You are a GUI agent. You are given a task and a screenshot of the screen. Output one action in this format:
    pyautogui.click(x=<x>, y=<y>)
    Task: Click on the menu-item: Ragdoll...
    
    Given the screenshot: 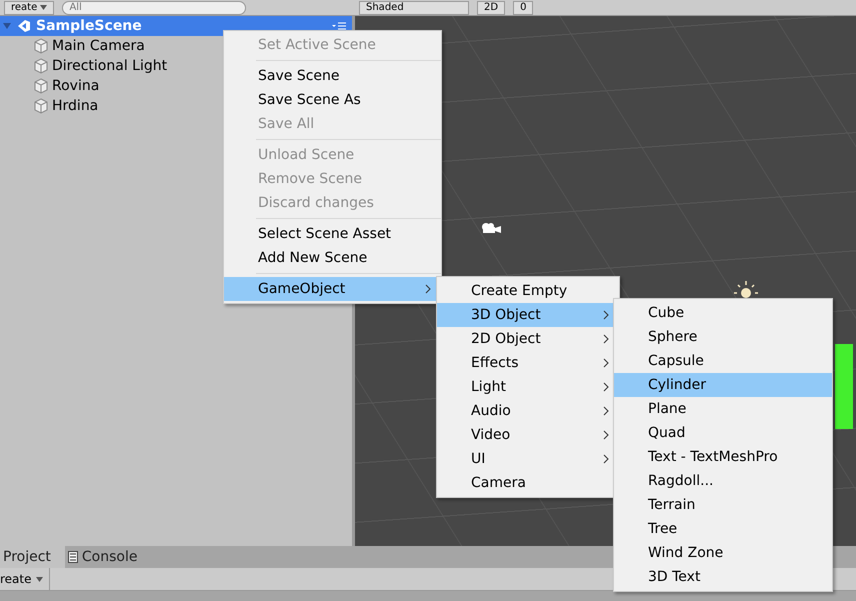 What is the action you would take?
    pyautogui.click(x=723, y=481)
    